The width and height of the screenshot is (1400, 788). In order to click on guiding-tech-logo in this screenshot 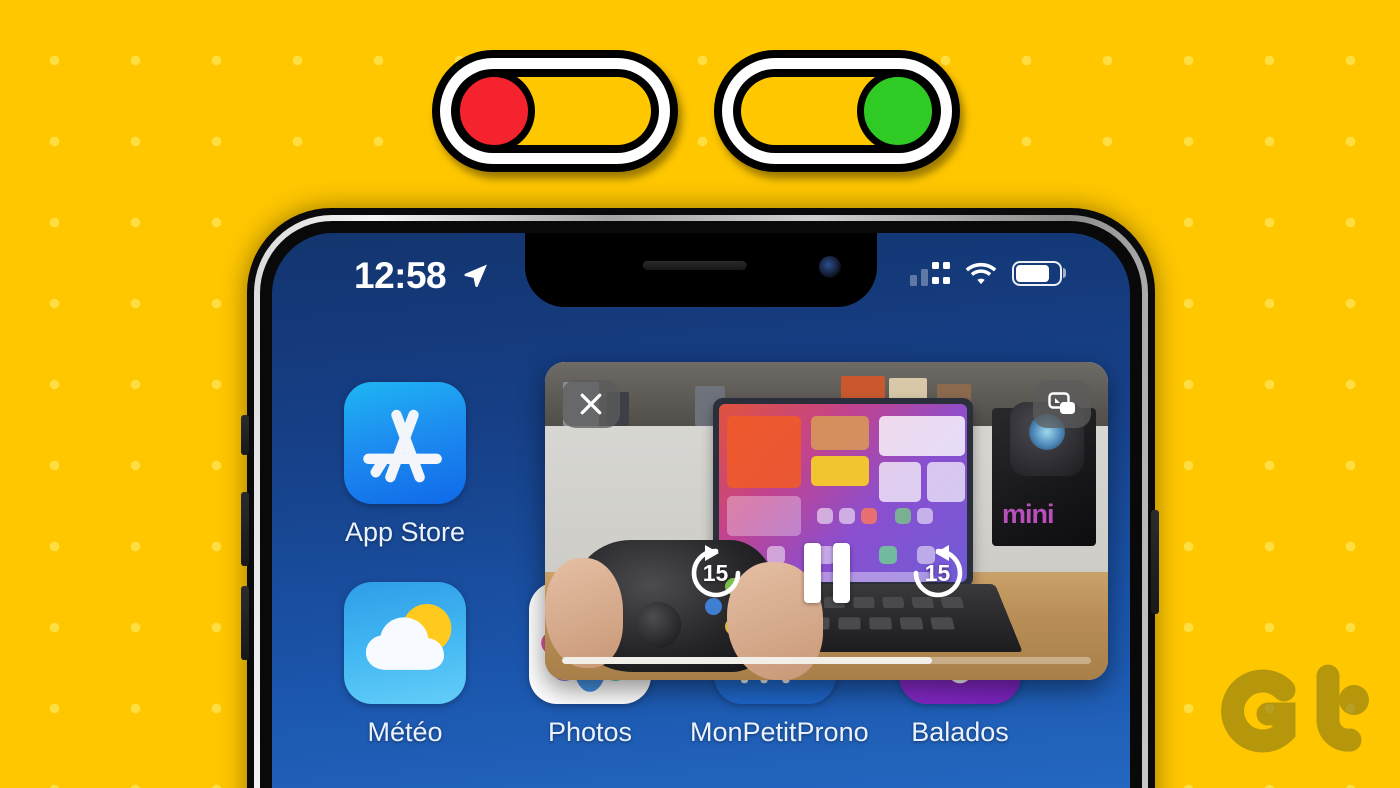, I will do `click(1295, 708)`.